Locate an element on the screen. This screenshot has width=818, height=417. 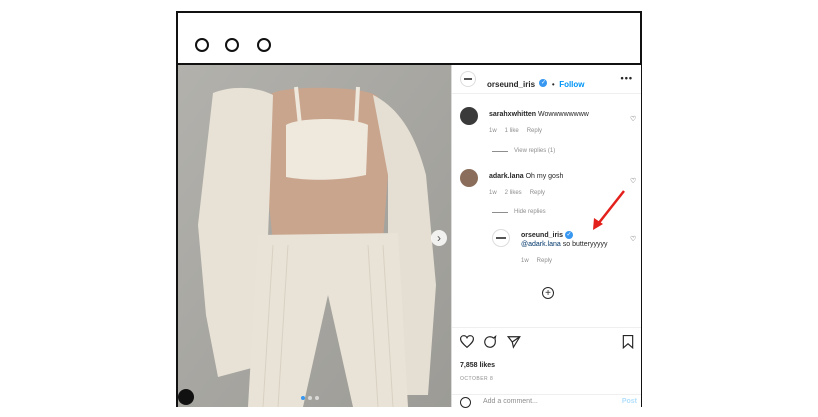
comment-text: Oh my gosh is located at coordinates (544, 176).